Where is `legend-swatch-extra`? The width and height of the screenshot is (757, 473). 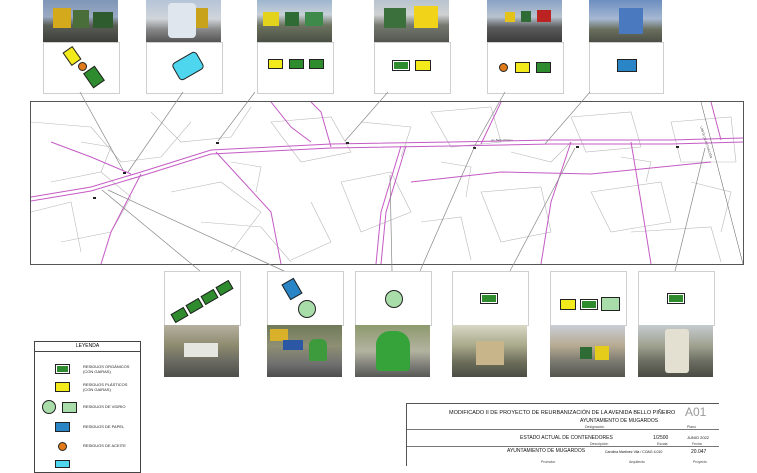
legend-swatch-extra is located at coordinates (62, 464).